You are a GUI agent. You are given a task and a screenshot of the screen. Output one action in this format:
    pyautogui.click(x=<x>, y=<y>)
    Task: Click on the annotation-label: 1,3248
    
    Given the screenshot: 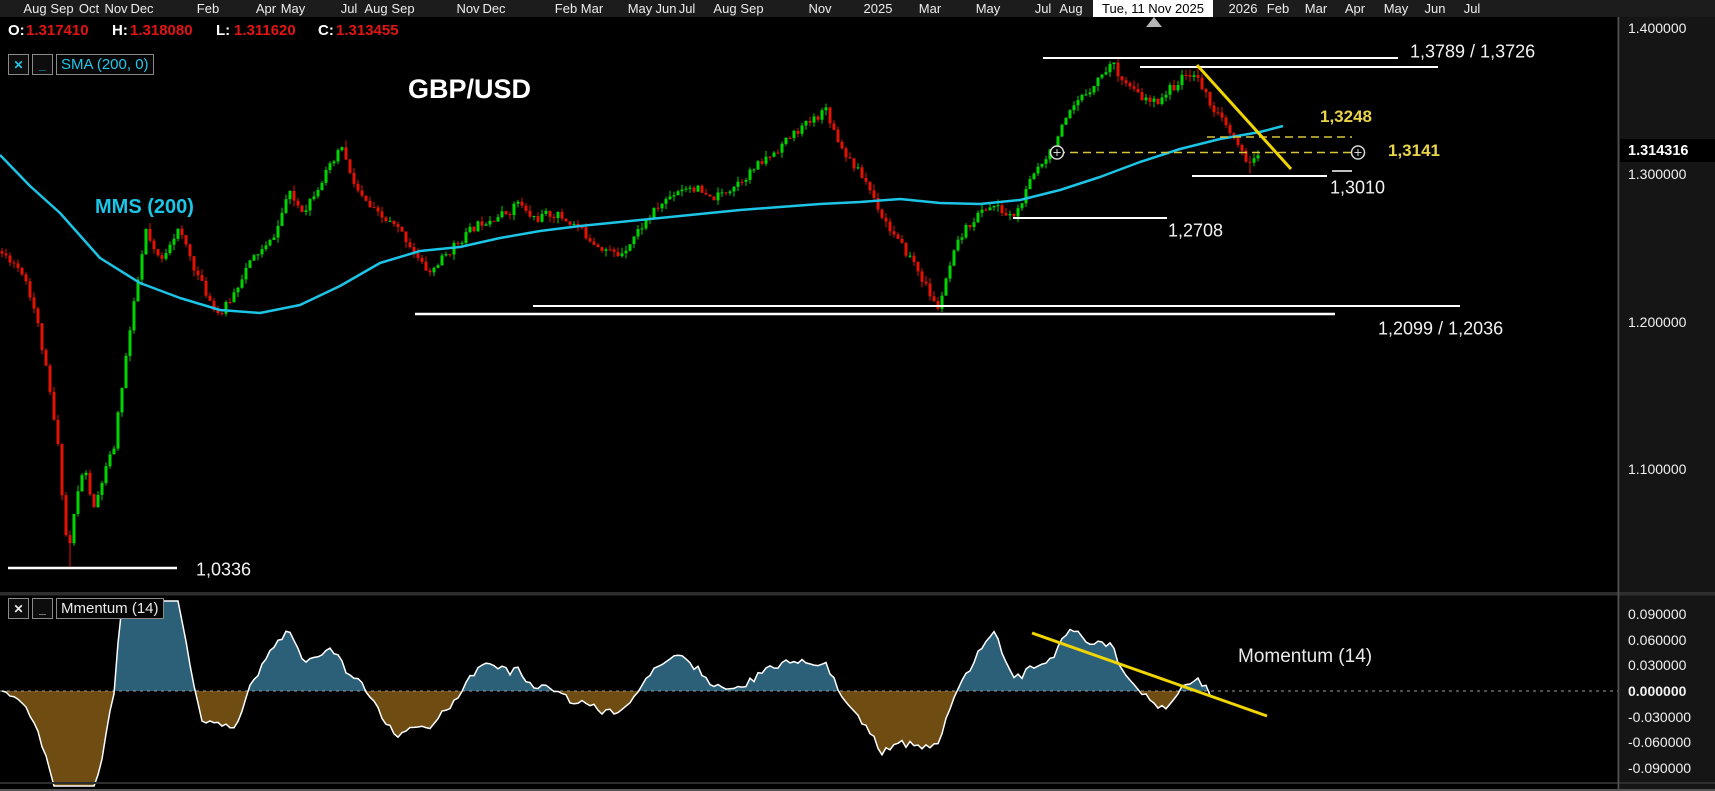 What is the action you would take?
    pyautogui.click(x=1346, y=116)
    